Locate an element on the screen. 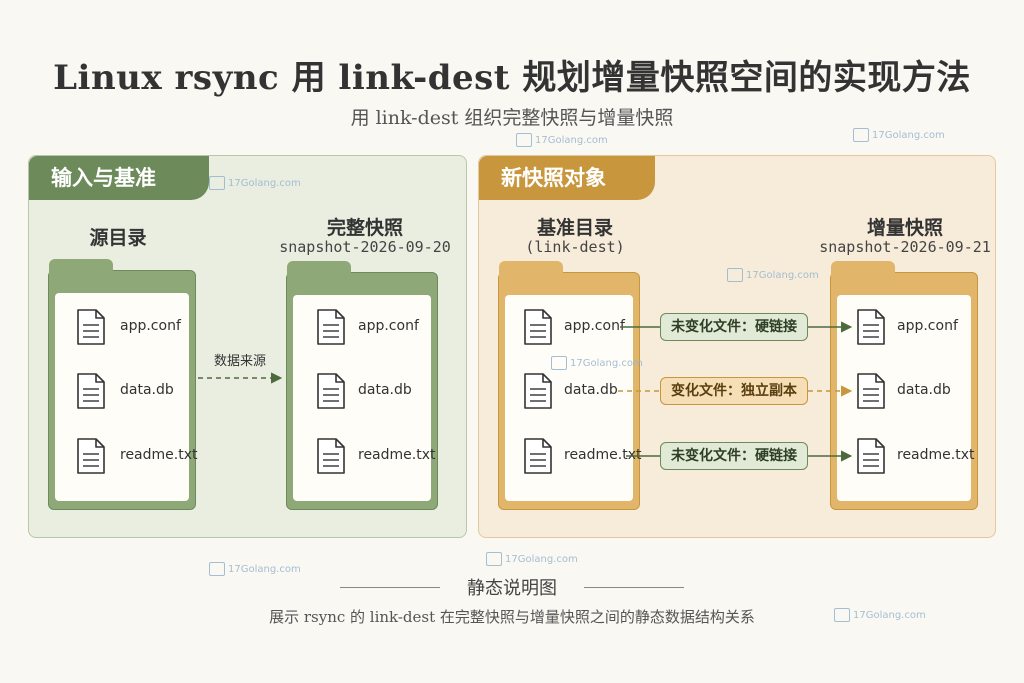 The height and width of the screenshot is (683, 1024). footer-title: 静态说明图 is located at coordinates (512, 588).